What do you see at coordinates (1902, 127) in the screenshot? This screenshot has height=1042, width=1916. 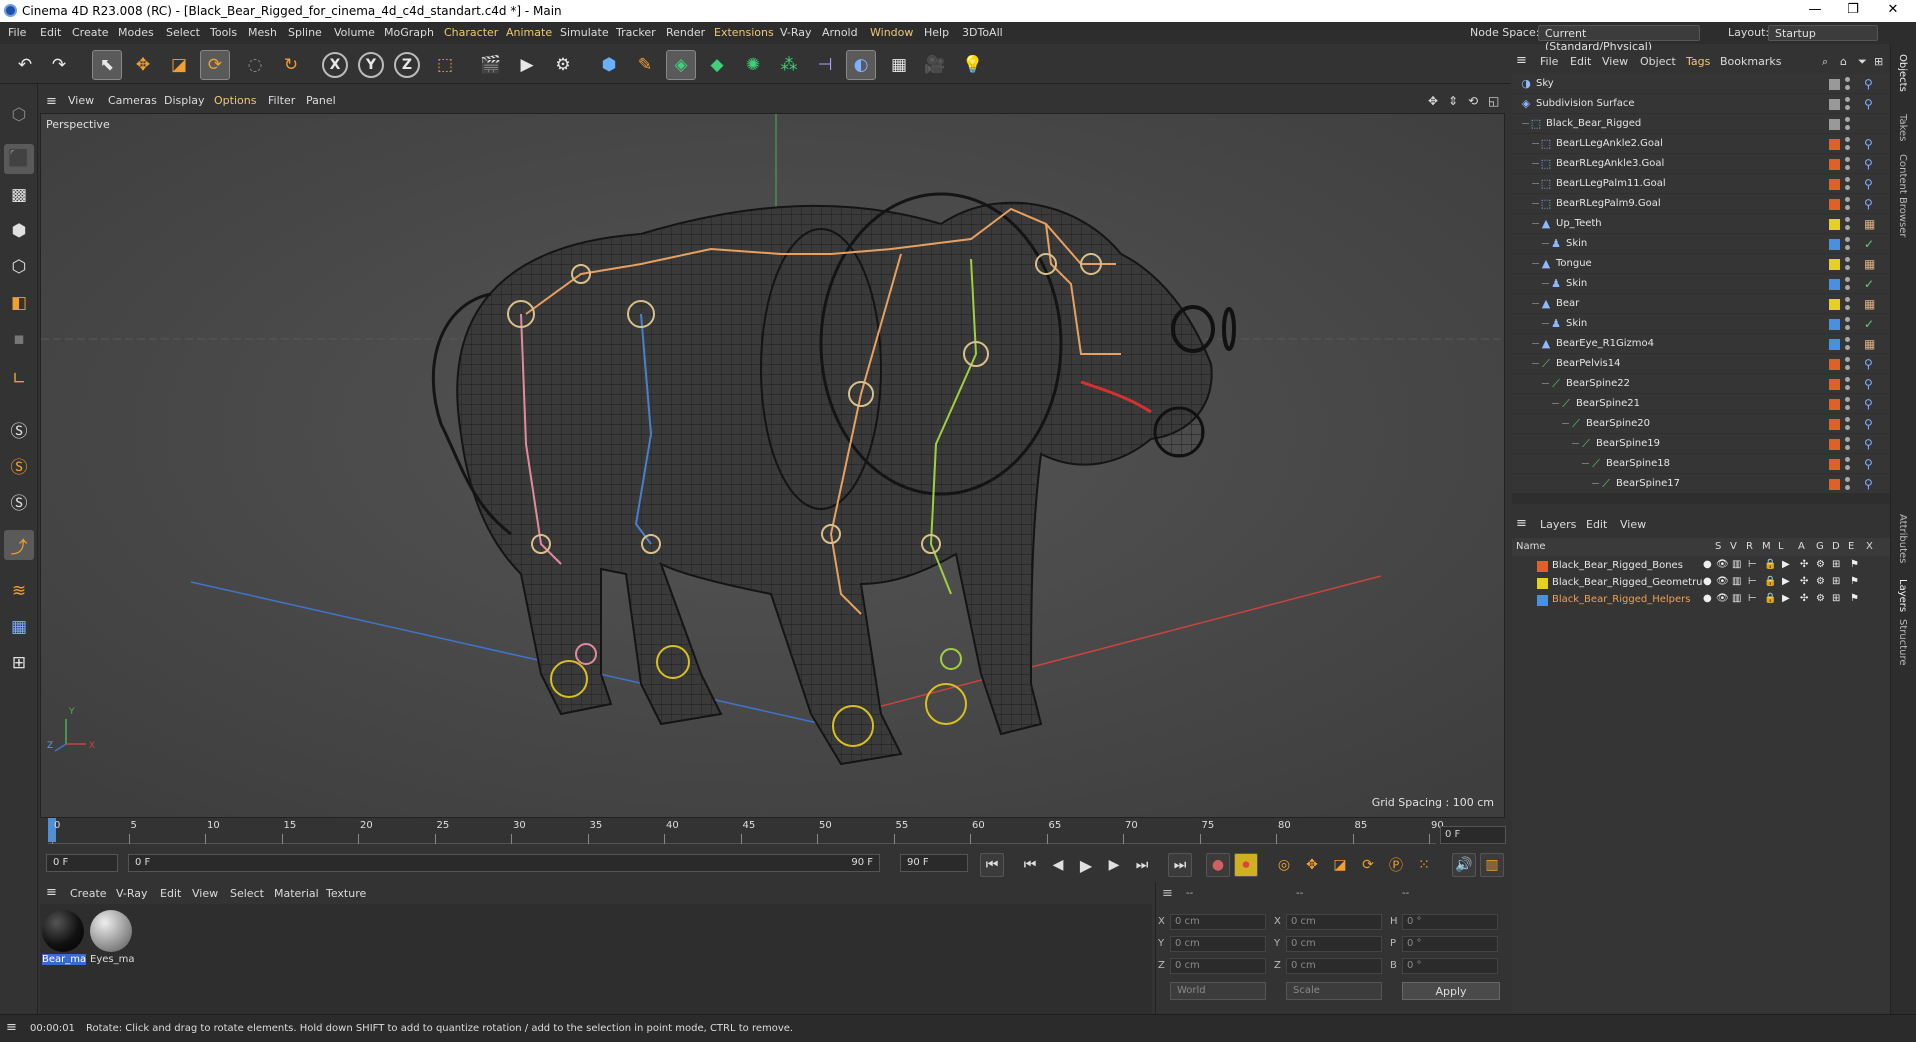 I see `tab-takes: Takes` at bounding box center [1902, 127].